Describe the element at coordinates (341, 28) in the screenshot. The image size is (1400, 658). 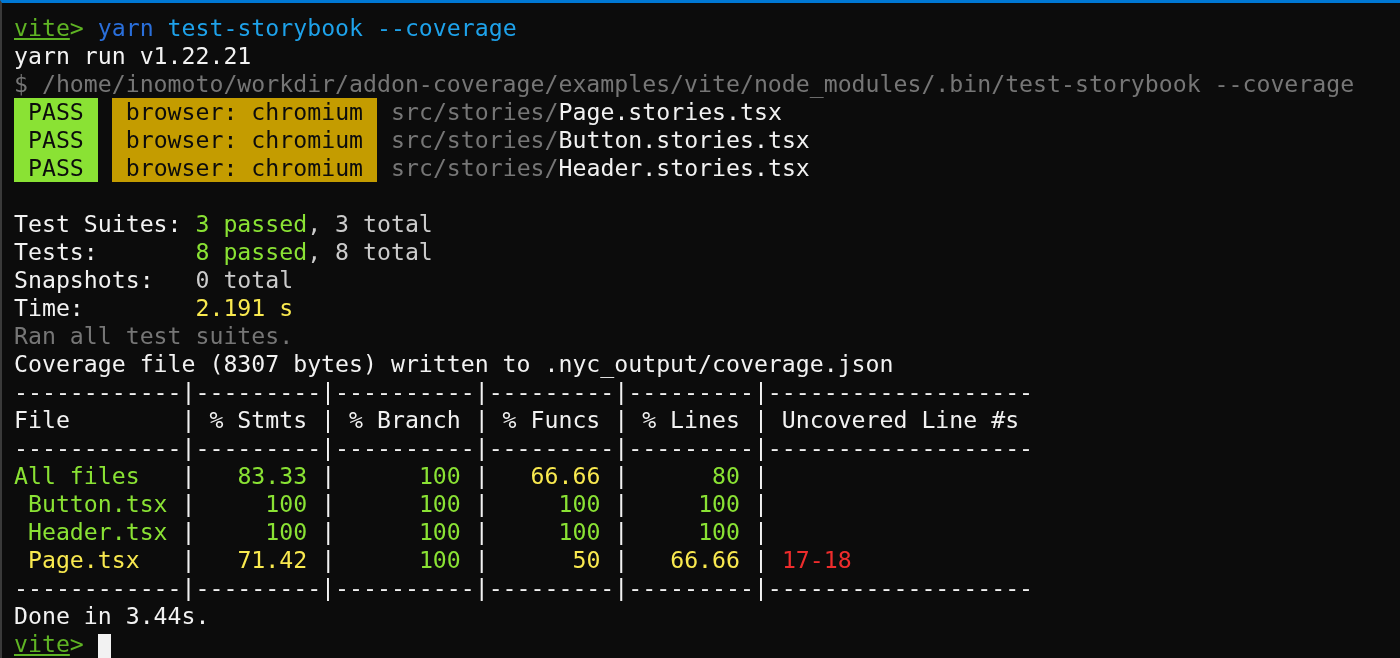
I see `command-text: test-storybook --coverage` at that location.